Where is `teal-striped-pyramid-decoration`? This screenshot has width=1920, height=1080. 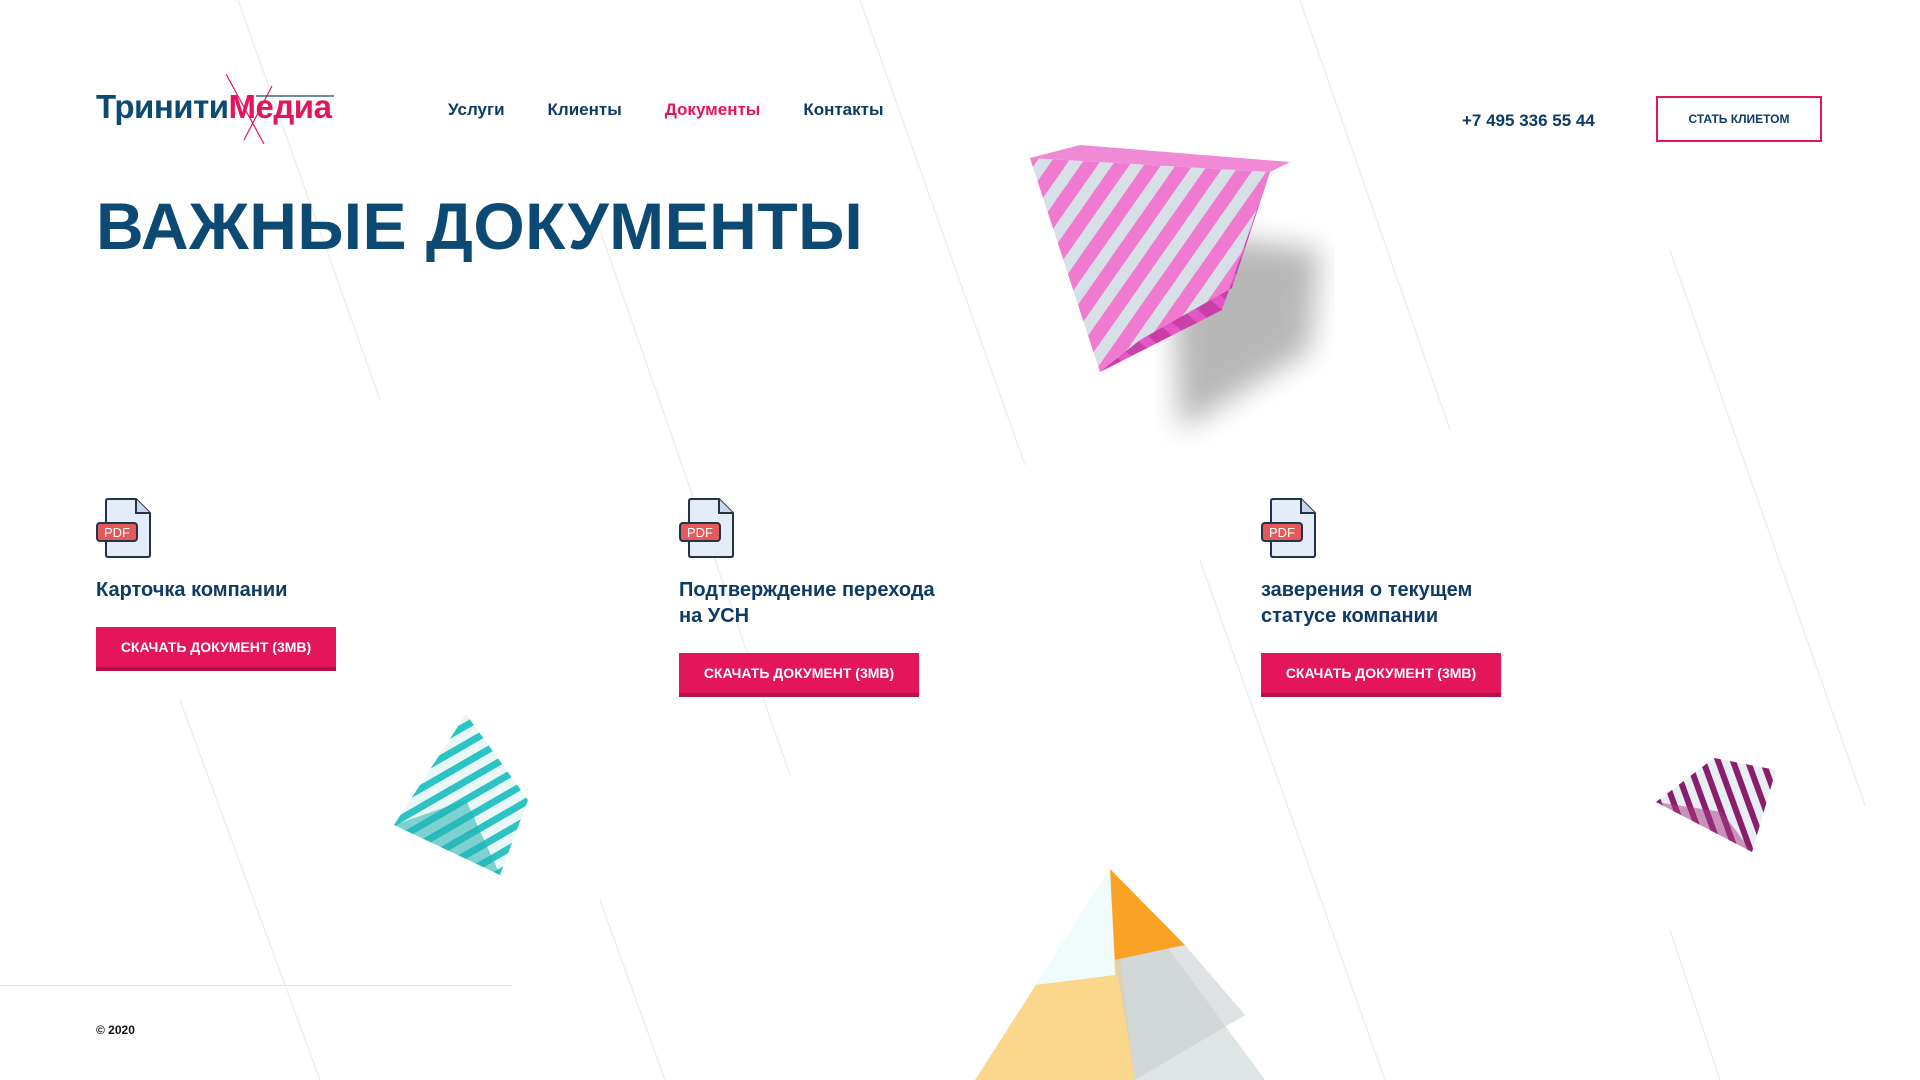
teal-striped-pyramid-decoration is located at coordinates (461, 794).